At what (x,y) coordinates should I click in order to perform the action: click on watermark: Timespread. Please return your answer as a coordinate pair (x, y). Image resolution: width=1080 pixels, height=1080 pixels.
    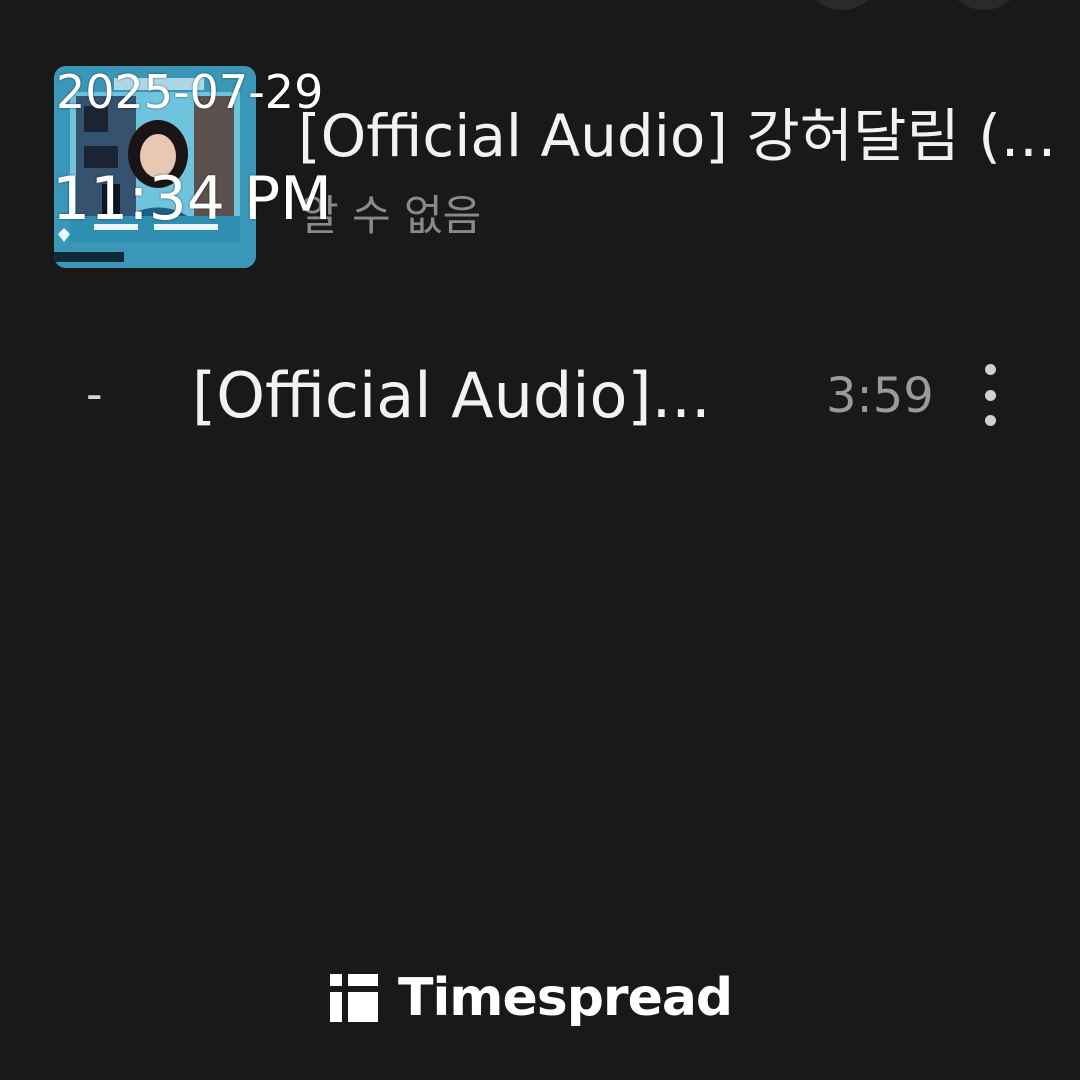
    Looking at the image, I should click on (531, 998).